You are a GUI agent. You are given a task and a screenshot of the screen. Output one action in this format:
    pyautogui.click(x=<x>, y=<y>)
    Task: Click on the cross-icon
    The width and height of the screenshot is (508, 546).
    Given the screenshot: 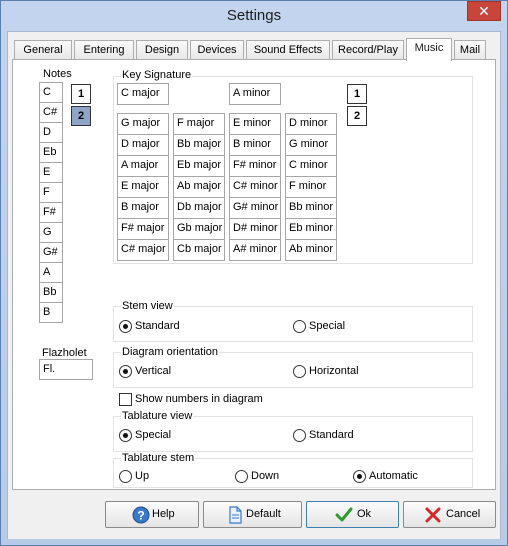 What is the action you would take?
    pyautogui.click(x=433, y=515)
    